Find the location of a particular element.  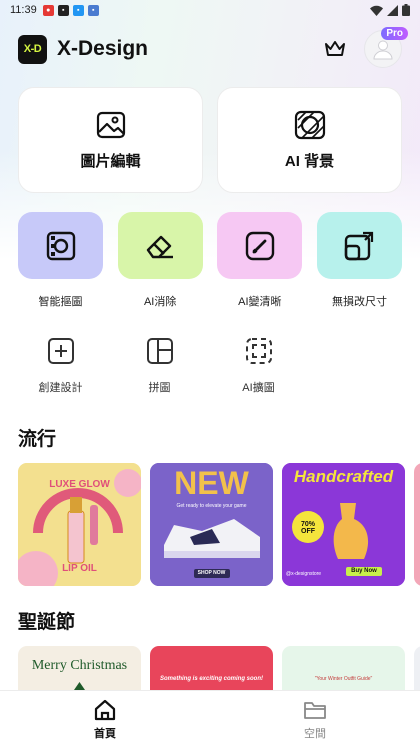

template-text: @x-designstore is located at coordinates (304, 574).